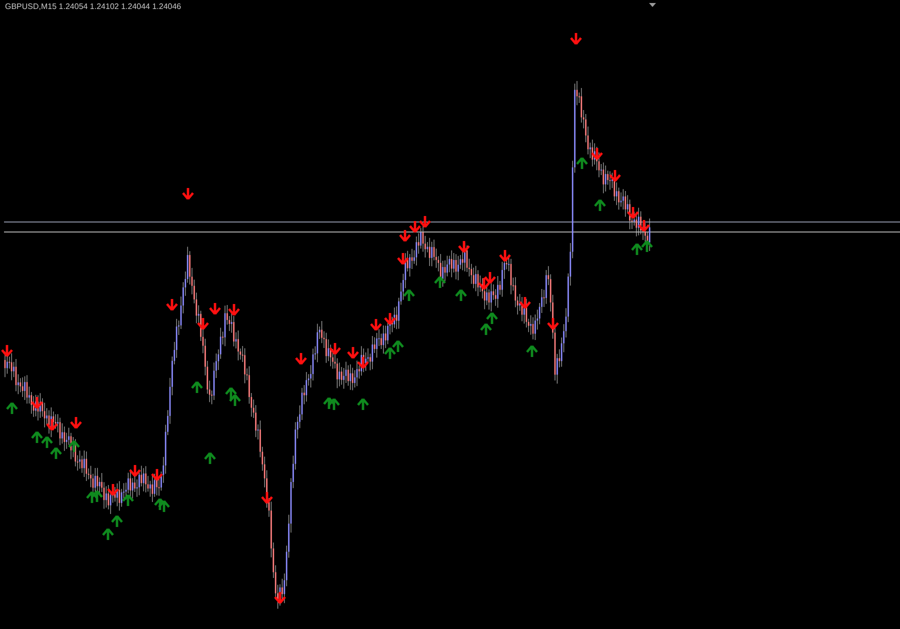 Image resolution: width=900 pixels, height=629 pixels. I want to click on chart-shift-marker-icon, so click(652, 5).